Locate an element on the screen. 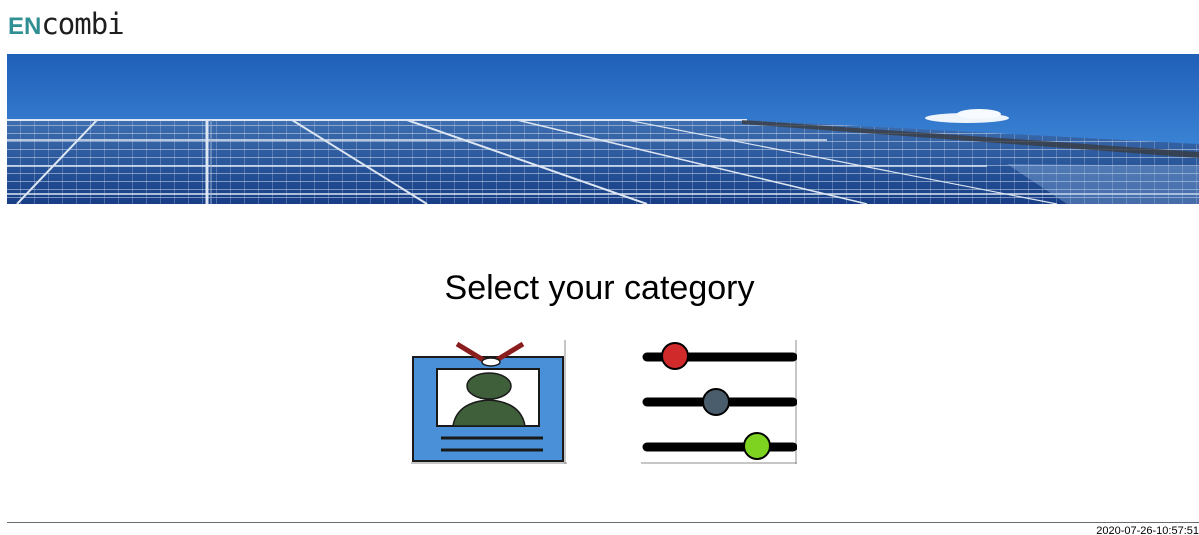 The height and width of the screenshot is (535, 1199). footer-timestamp: 2020-07-26-10:57:51 is located at coordinates (1147, 530).